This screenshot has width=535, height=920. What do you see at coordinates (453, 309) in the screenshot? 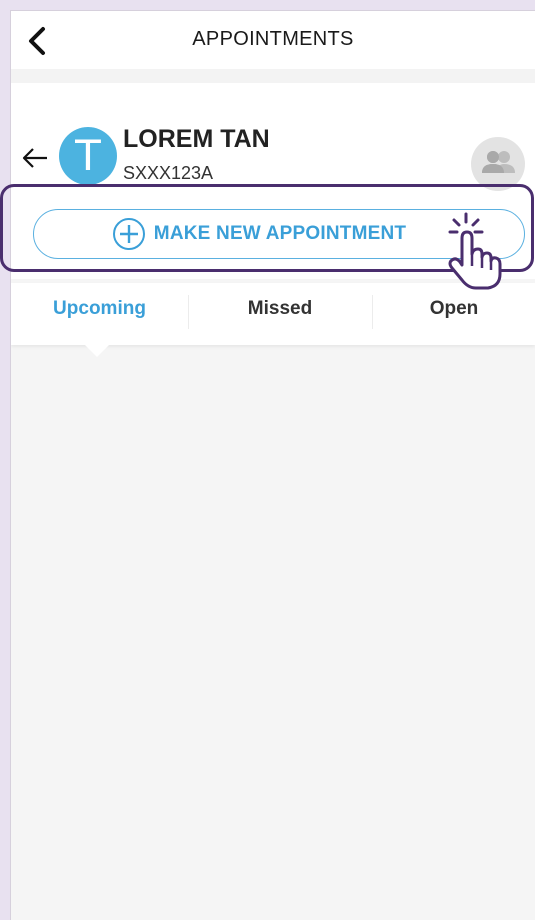
I see `tab-open: Open` at bounding box center [453, 309].